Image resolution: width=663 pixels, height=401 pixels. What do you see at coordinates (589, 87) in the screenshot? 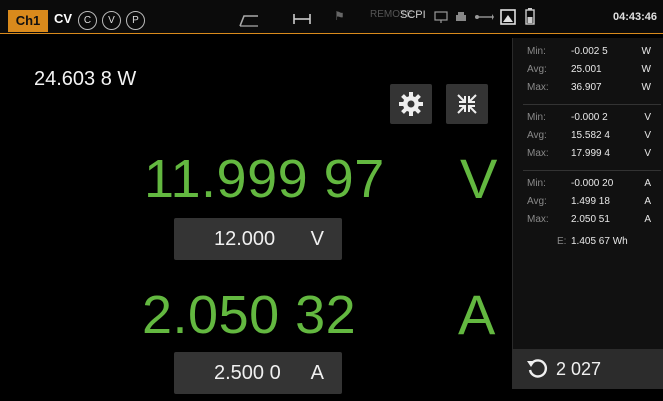
I see `power-max-row: Max: 36.907 W` at bounding box center [589, 87].